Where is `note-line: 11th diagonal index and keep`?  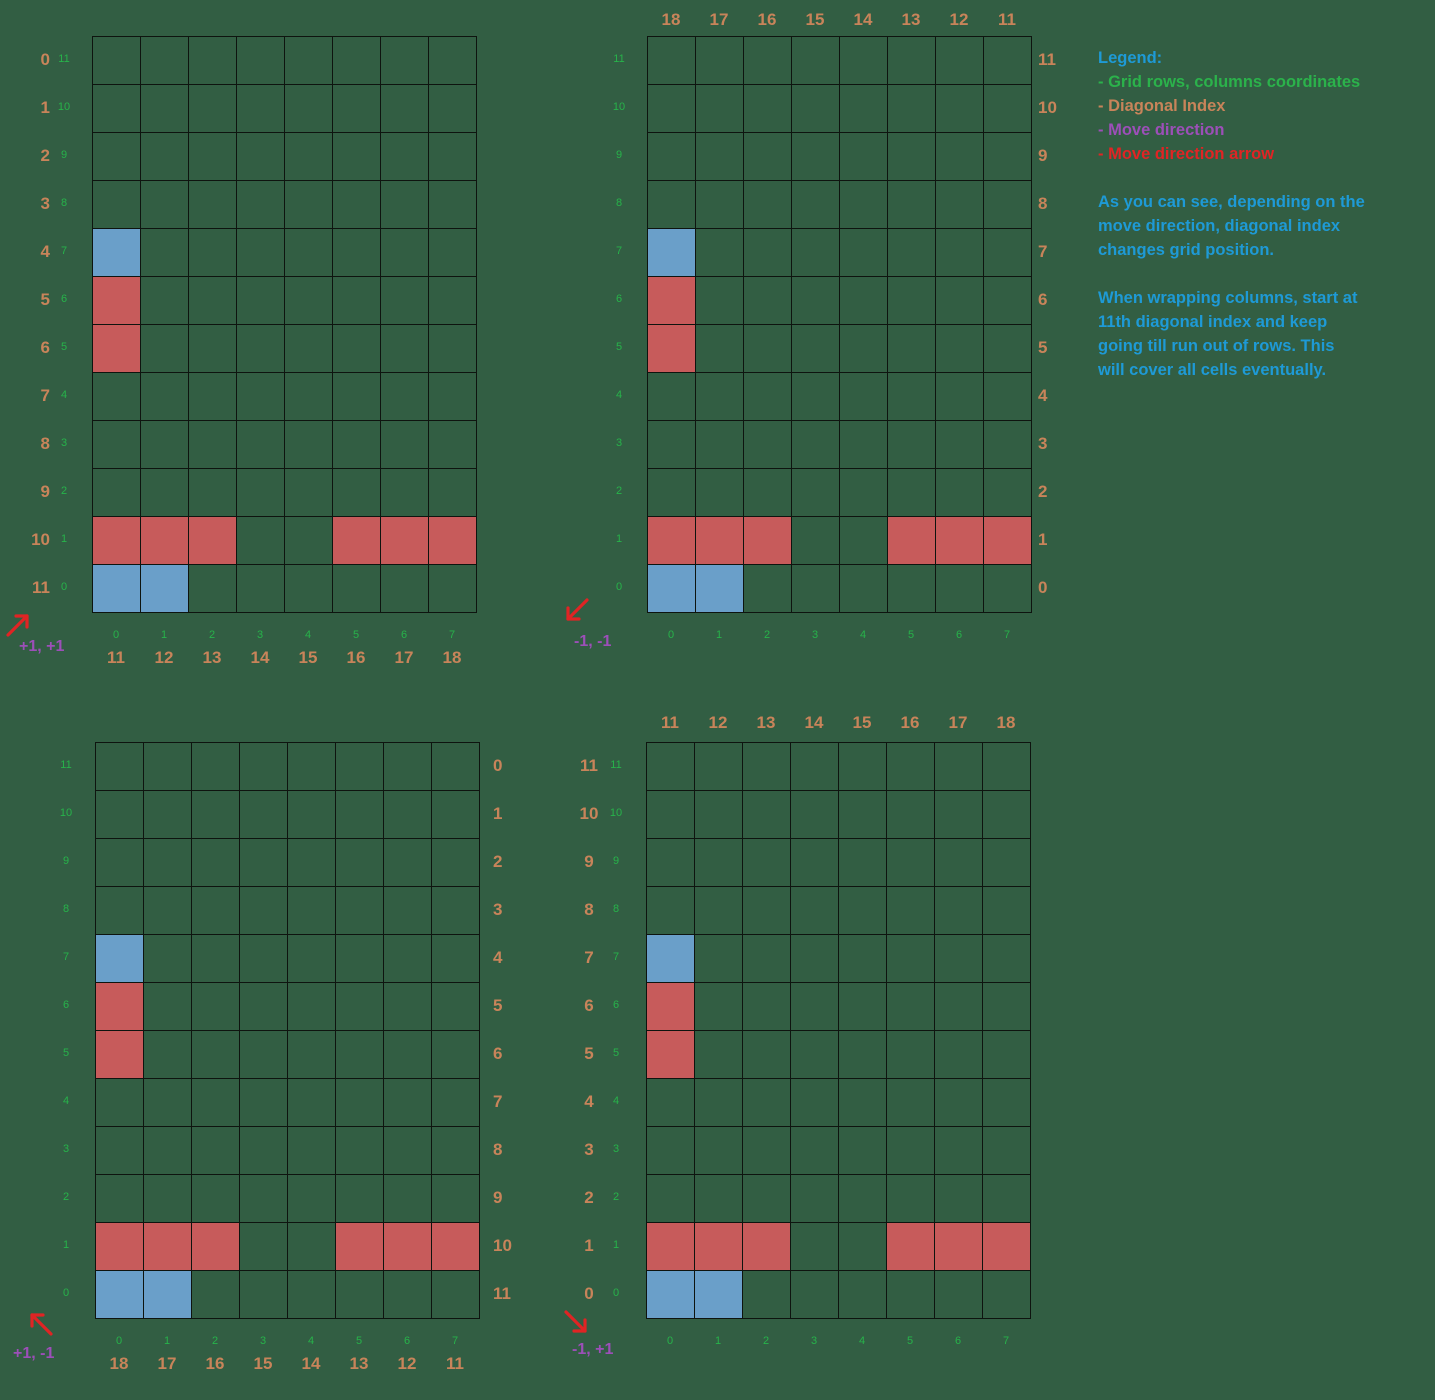 note-line: 11th diagonal index and keep is located at coordinates (1213, 322).